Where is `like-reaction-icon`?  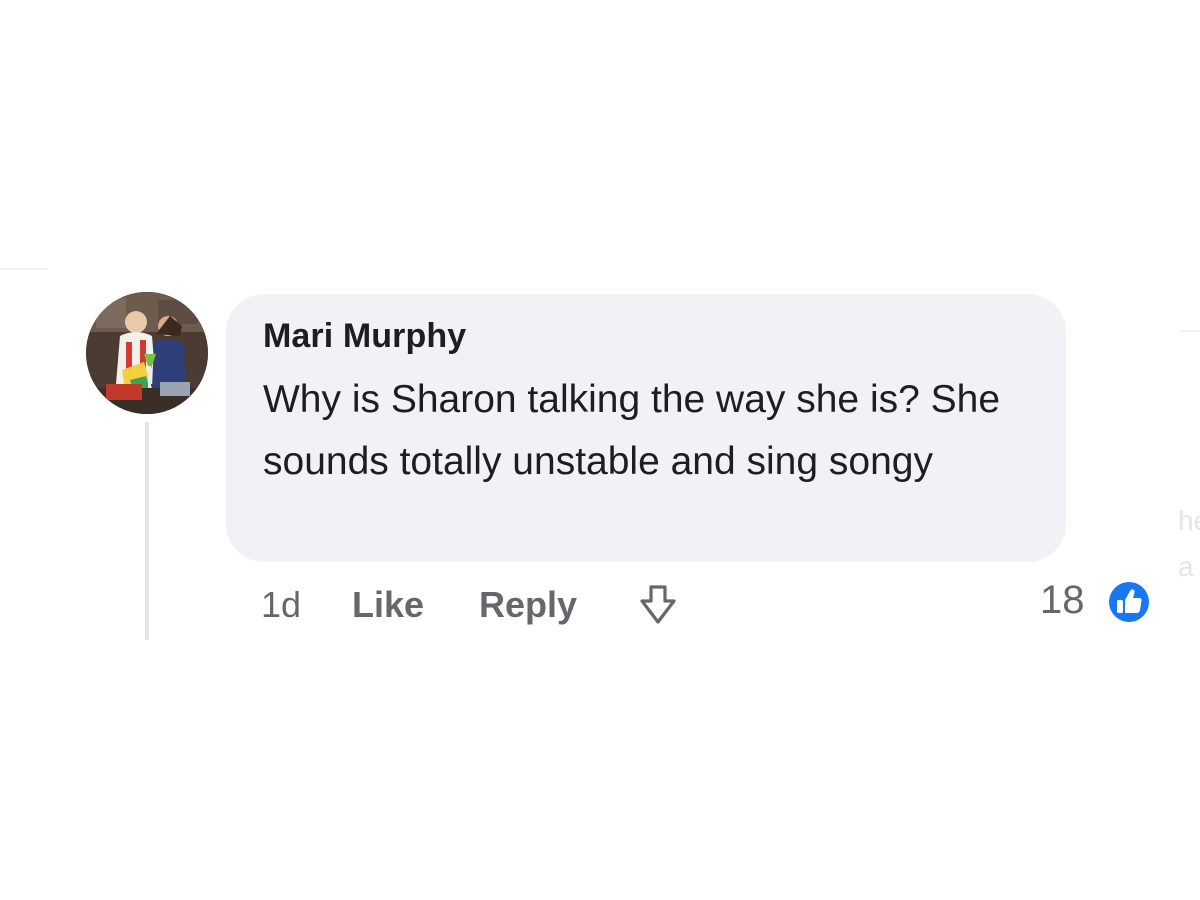 like-reaction-icon is located at coordinates (1129, 602).